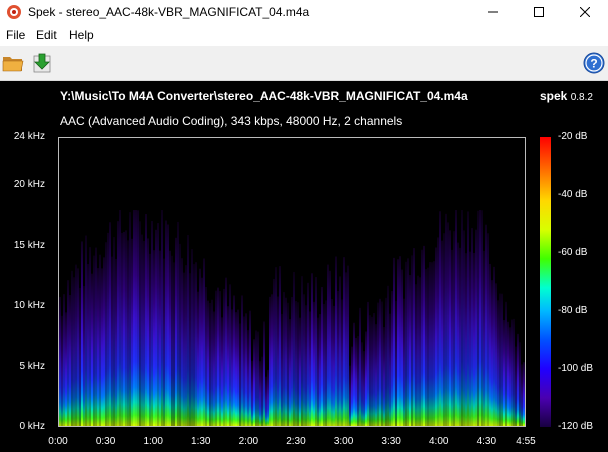  What do you see at coordinates (573, 194) in the screenshot?
I see `color-scale-tick-label: -40 dB` at bounding box center [573, 194].